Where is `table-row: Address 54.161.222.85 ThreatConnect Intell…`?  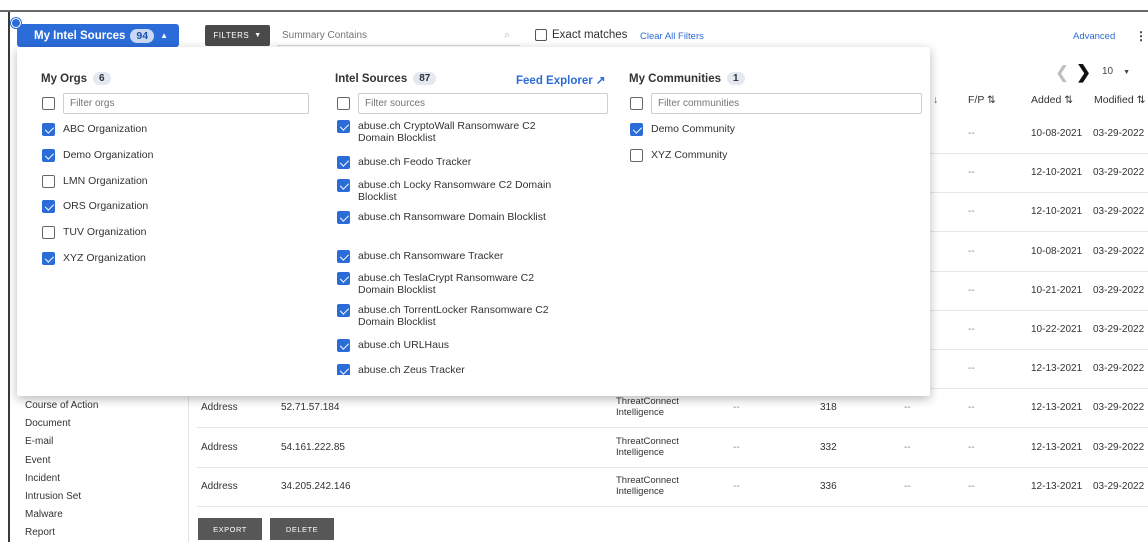
table-row: Address 54.161.222.85 ThreatConnect Intell… is located at coordinates (672, 448).